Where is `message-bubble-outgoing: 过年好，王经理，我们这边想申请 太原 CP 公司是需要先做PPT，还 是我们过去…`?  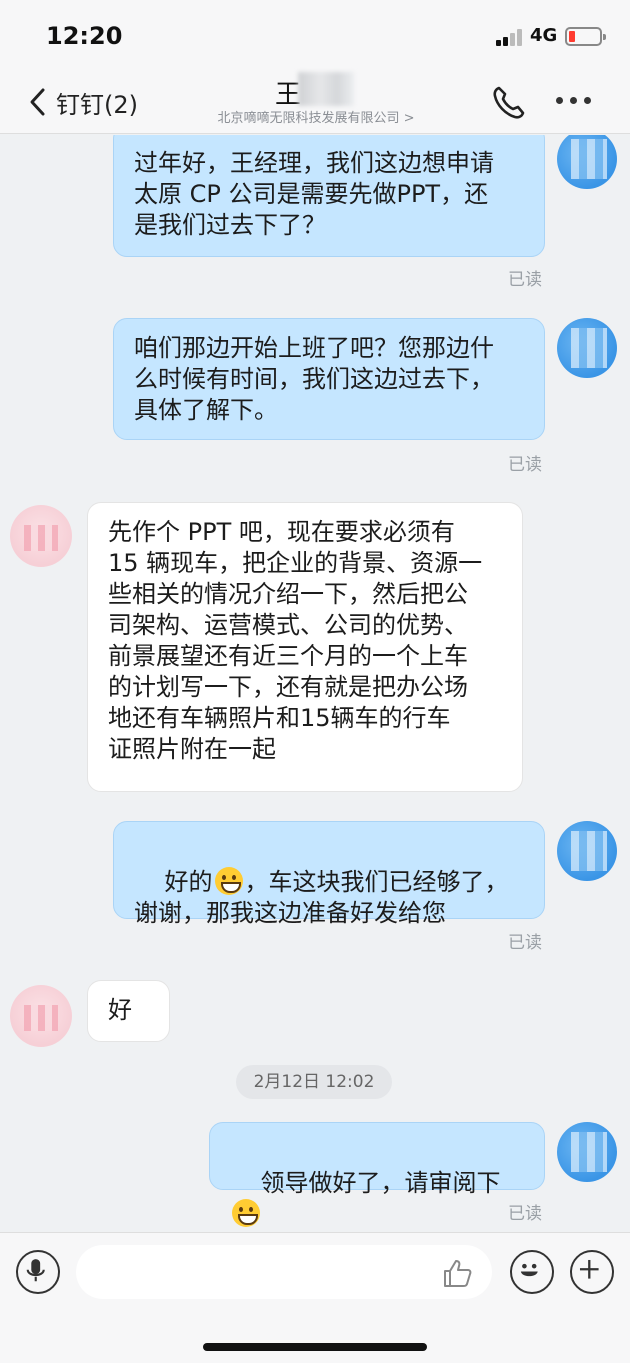
message-bubble-outgoing: 过年好，王经理，我们这边想申请 太原 CP 公司是需要先做PPT，还 是我们过去… is located at coordinates (329, 196).